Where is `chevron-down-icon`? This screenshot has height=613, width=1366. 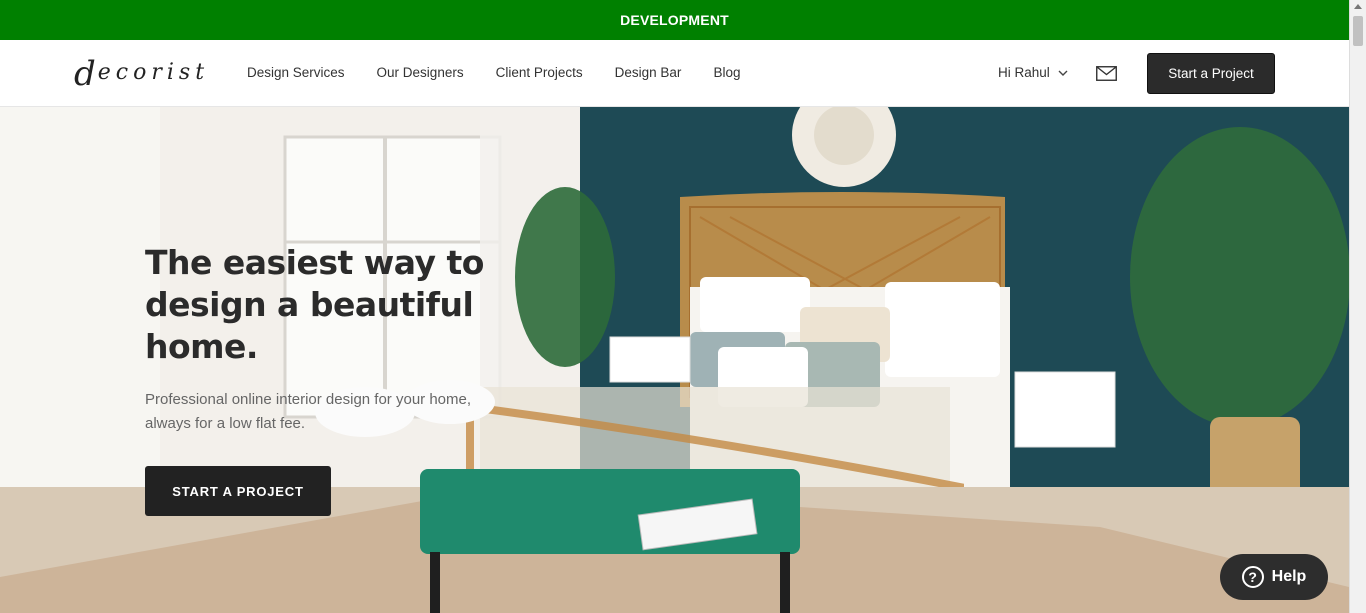
chevron-down-icon is located at coordinates (1063, 73).